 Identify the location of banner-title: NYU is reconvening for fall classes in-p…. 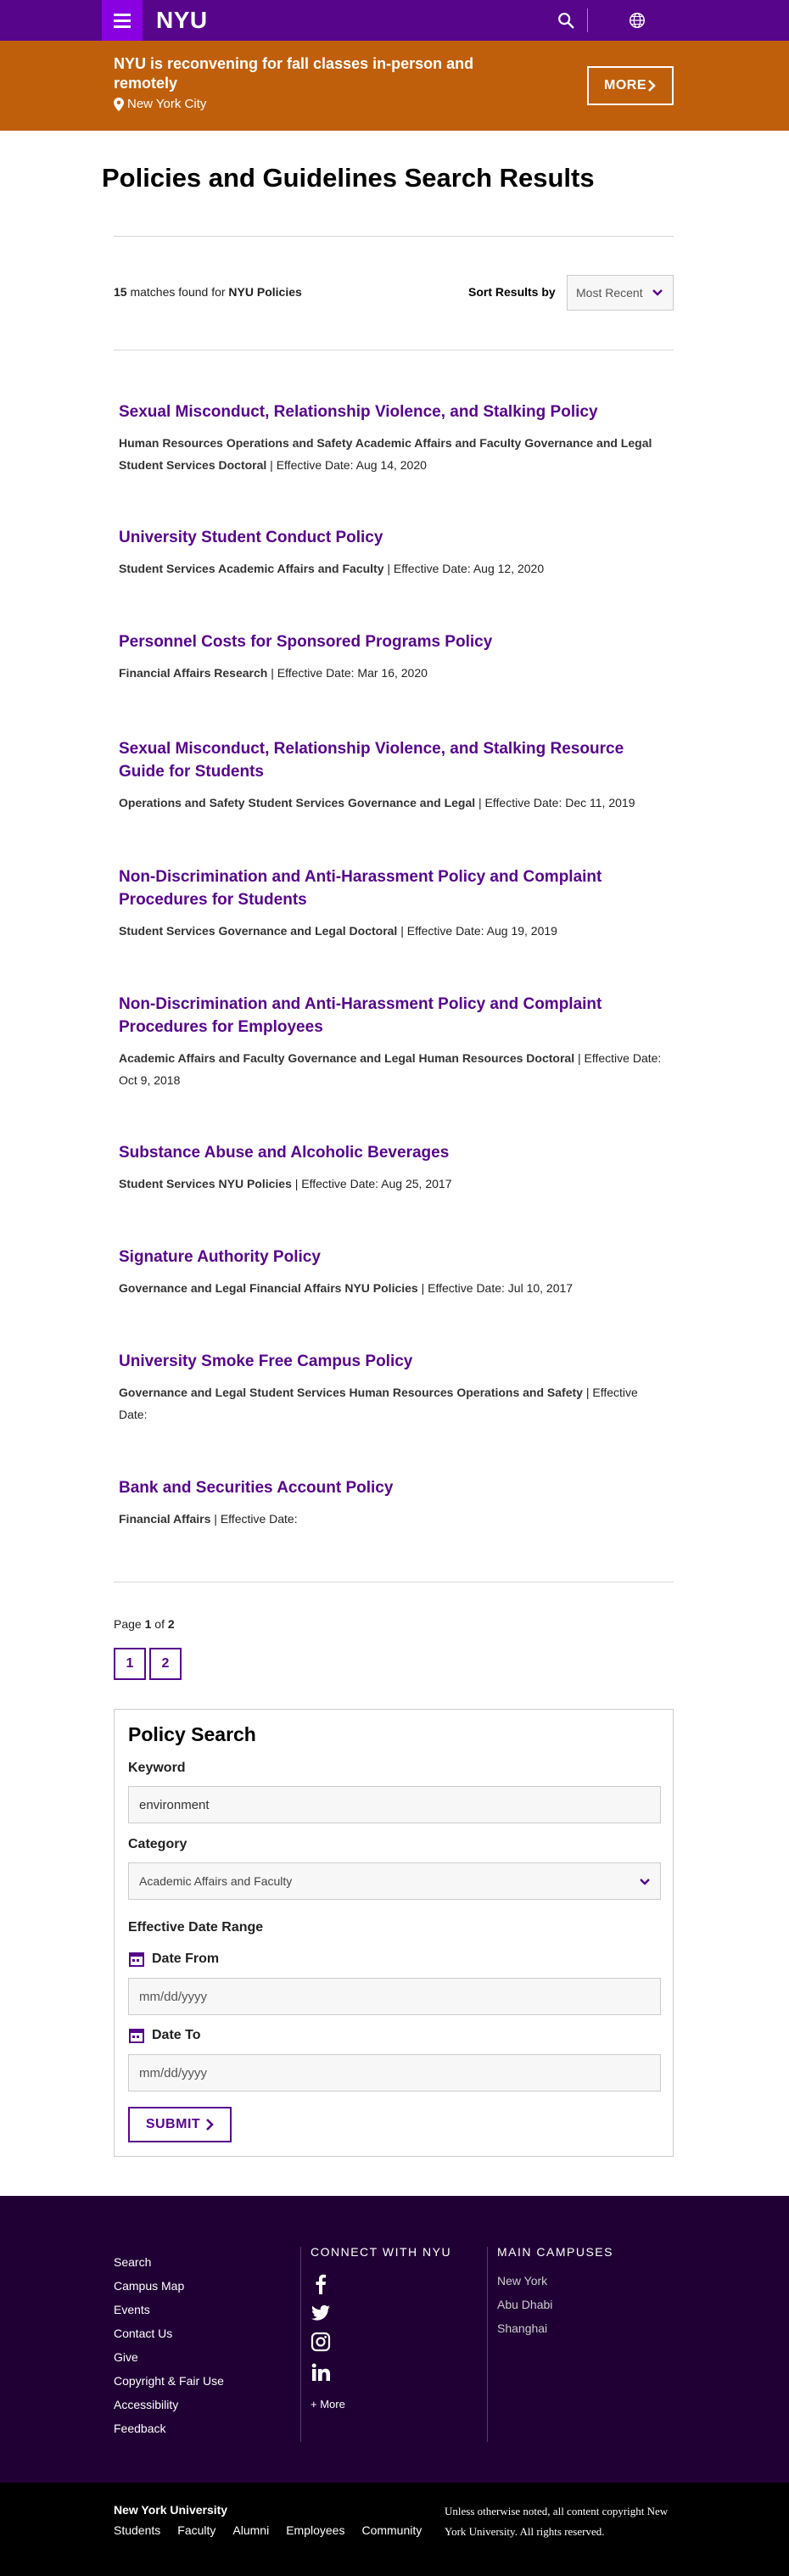
(317, 74).